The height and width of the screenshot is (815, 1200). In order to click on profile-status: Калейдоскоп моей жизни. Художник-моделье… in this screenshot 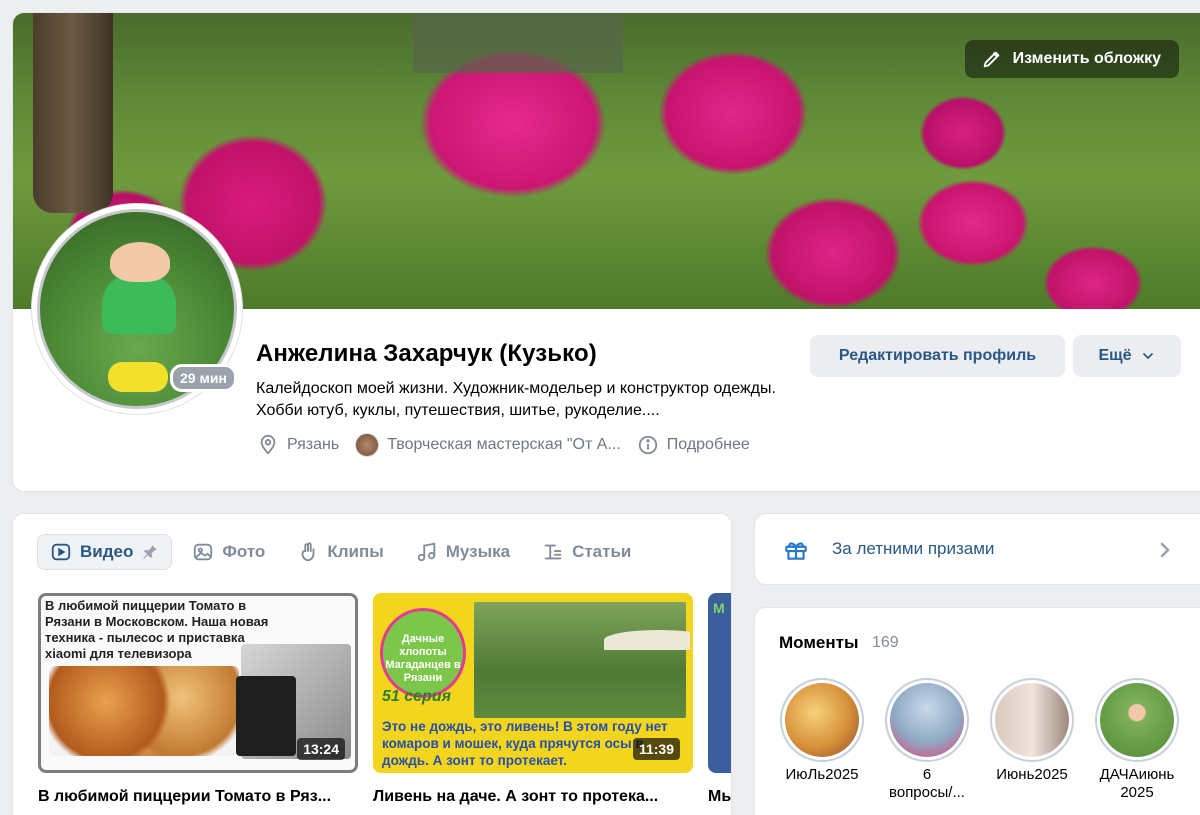, I will do `click(516, 399)`.